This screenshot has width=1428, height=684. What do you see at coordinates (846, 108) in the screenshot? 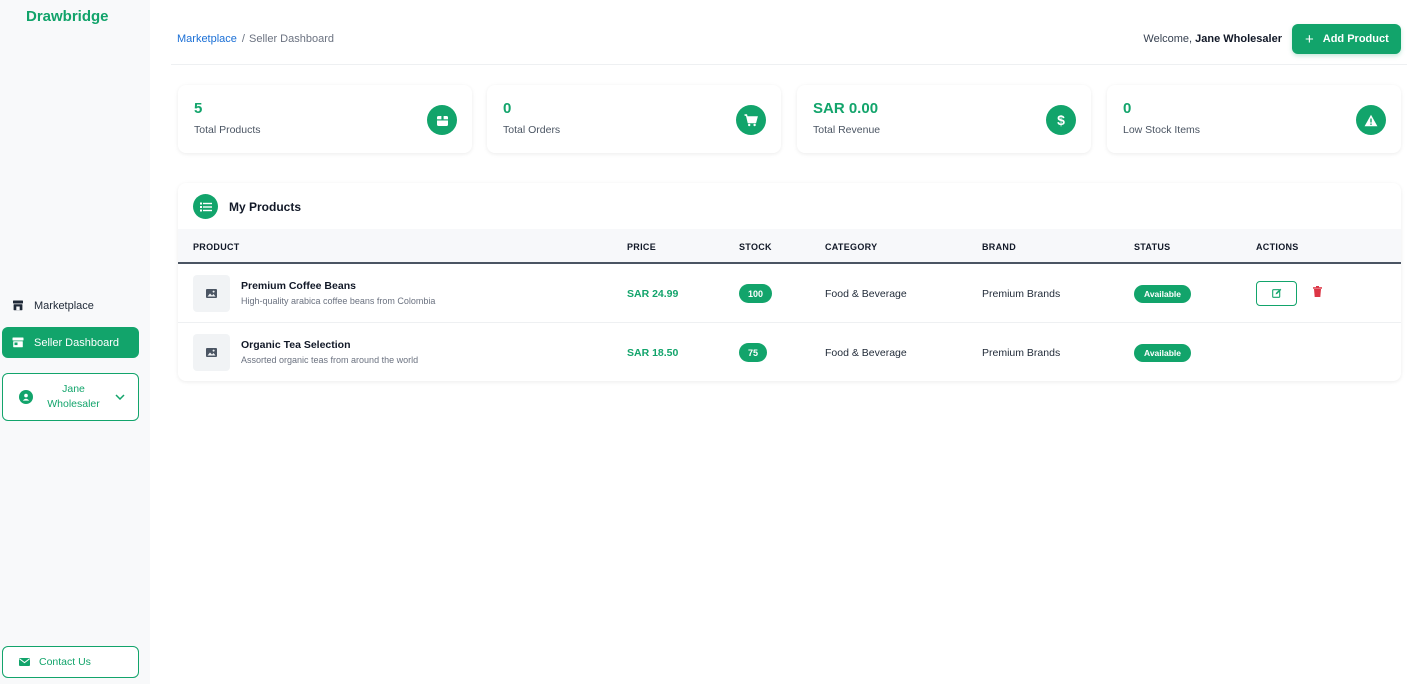
I see `stat-value: SAR 0.00` at bounding box center [846, 108].